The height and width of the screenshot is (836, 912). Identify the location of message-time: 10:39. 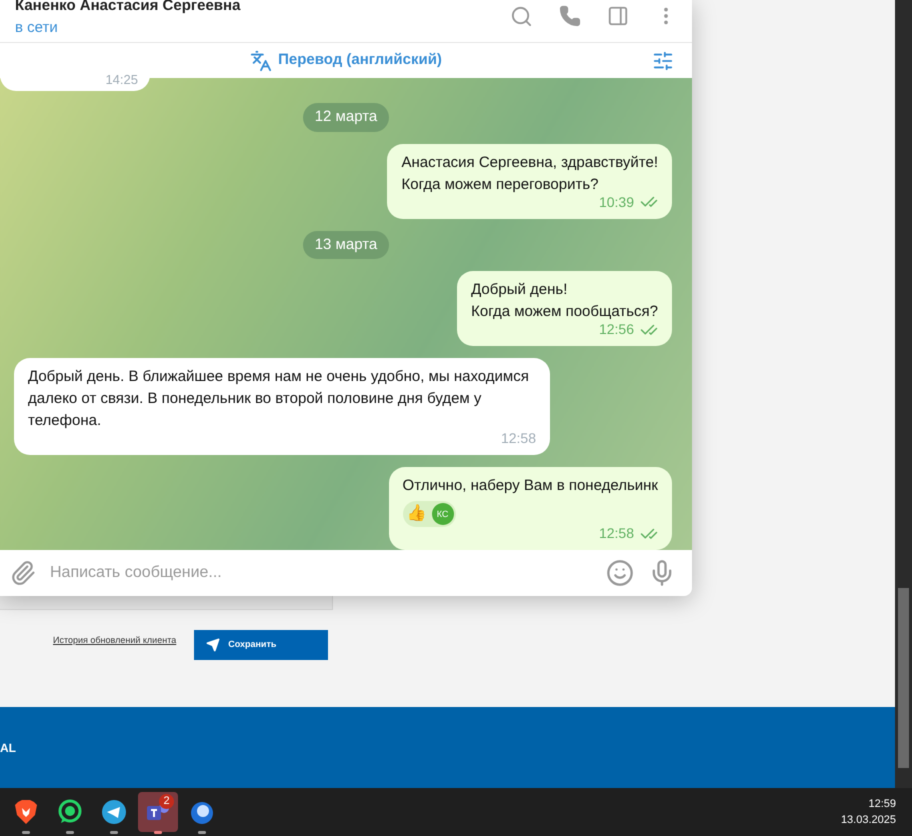
(616, 202).